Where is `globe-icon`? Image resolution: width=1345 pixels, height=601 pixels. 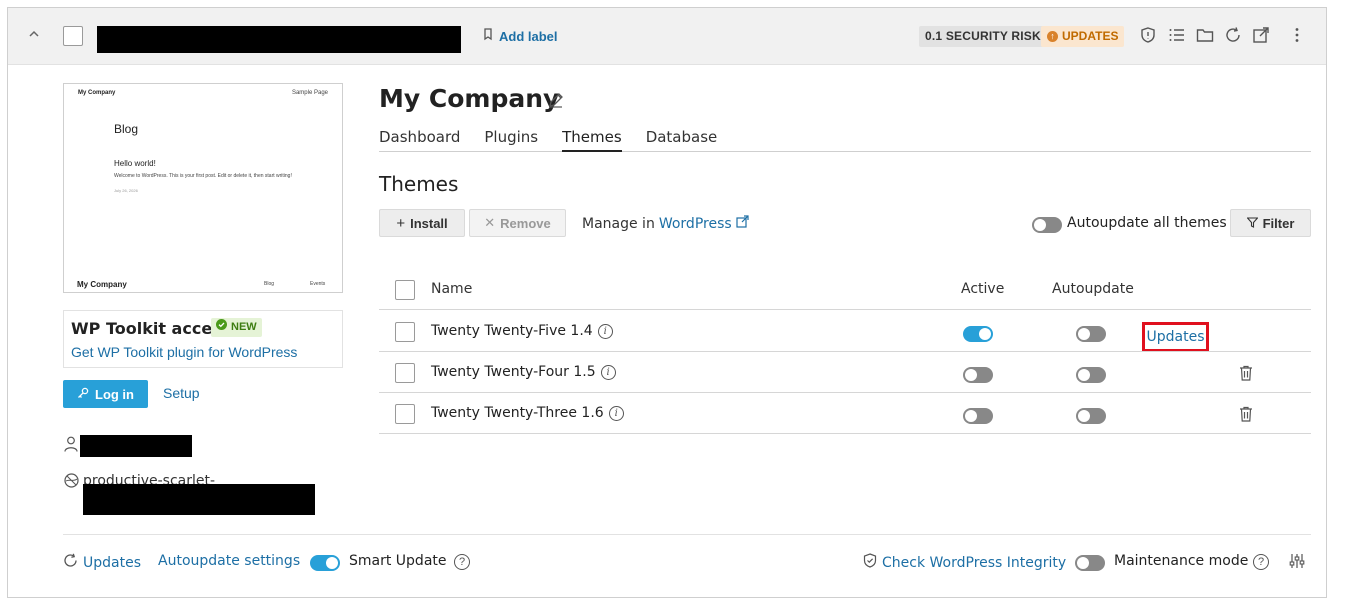
globe-icon is located at coordinates (71, 483).